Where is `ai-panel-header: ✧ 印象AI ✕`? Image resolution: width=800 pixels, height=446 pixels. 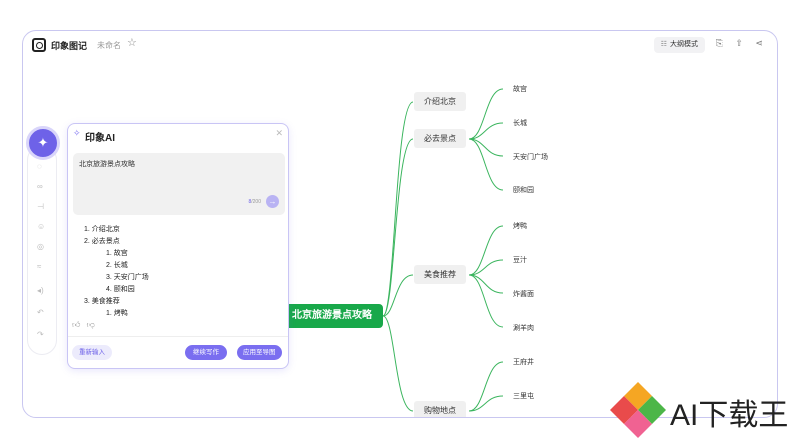
ai-panel-header: ✧ 印象AI ✕ is located at coordinates (178, 136).